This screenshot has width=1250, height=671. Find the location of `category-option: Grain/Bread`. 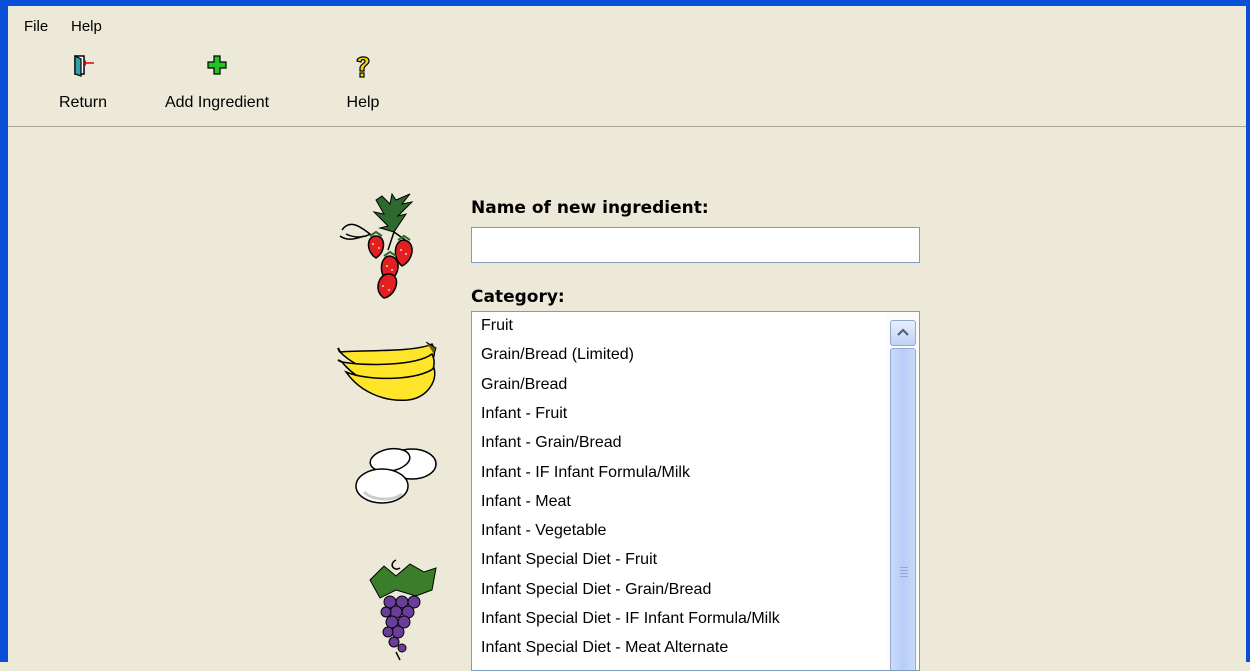

category-option: Grain/Bread is located at coordinates (524, 385).